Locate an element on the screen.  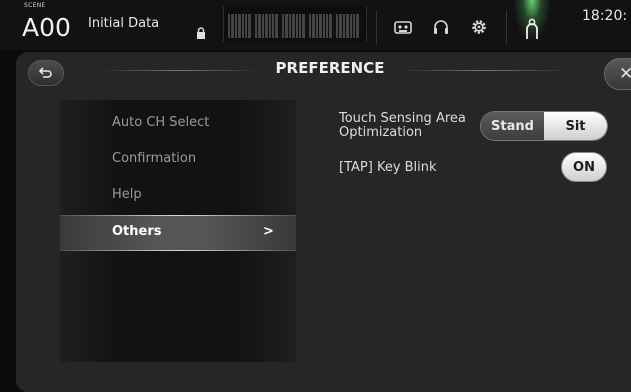
menu-item-help: Help is located at coordinates (178, 196).